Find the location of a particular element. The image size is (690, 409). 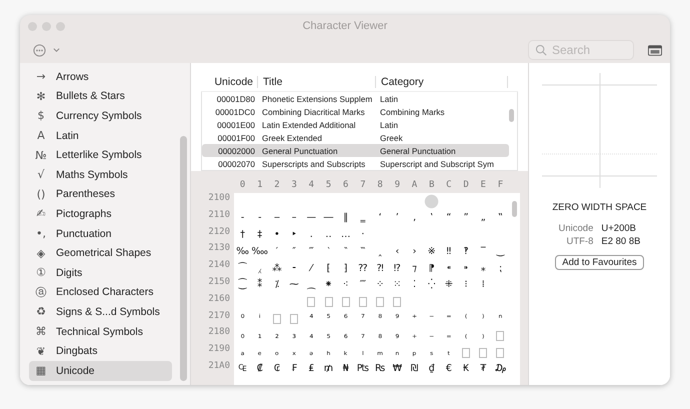

character-cell: ⁇ is located at coordinates (363, 268).